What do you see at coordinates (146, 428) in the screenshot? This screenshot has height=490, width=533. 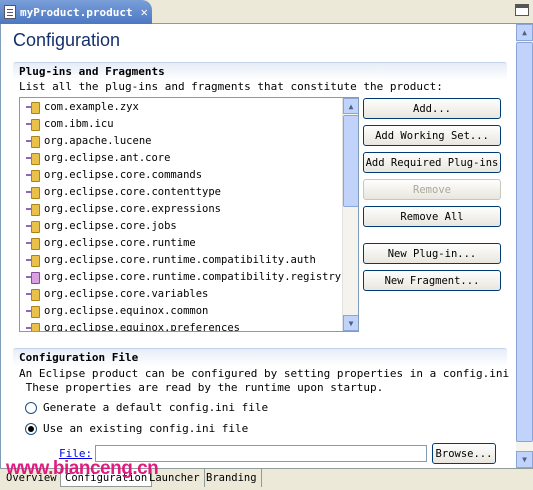 I see `use-existing-label: Use an existing config.ini file` at bounding box center [146, 428].